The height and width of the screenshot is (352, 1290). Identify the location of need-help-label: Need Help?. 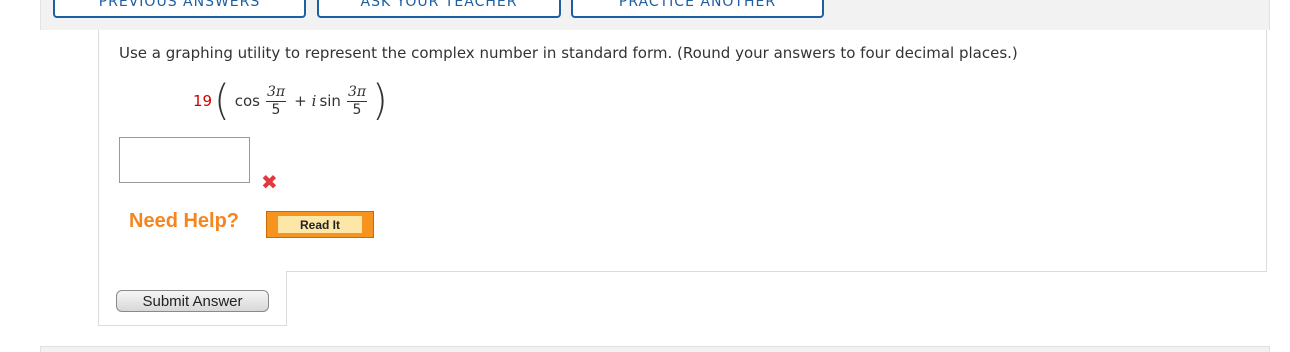
(184, 221).